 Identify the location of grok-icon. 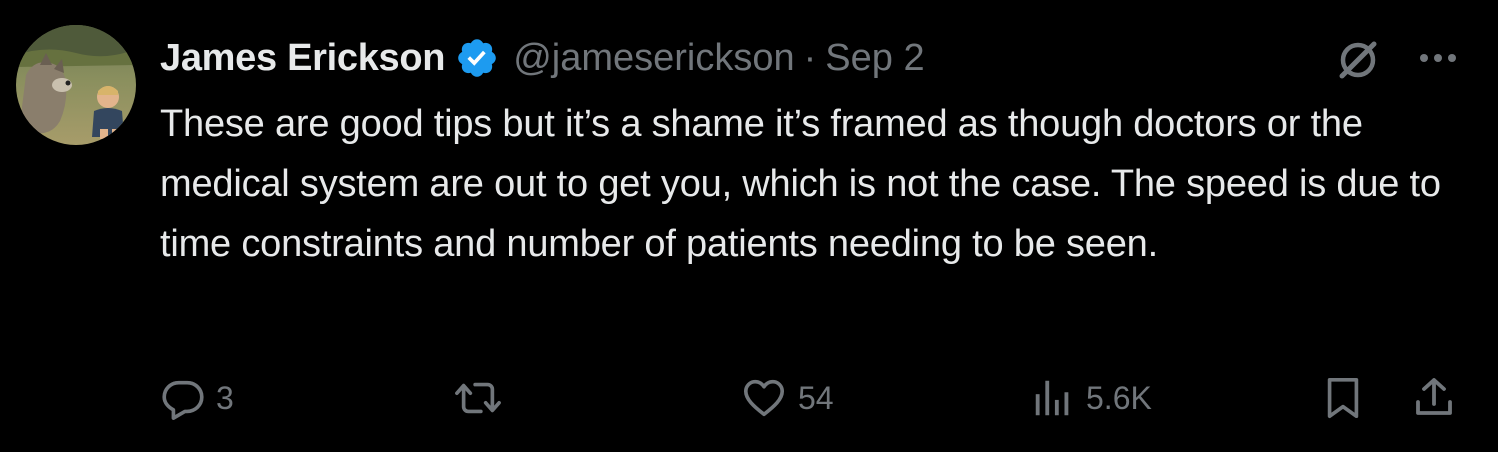
(1358, 60).